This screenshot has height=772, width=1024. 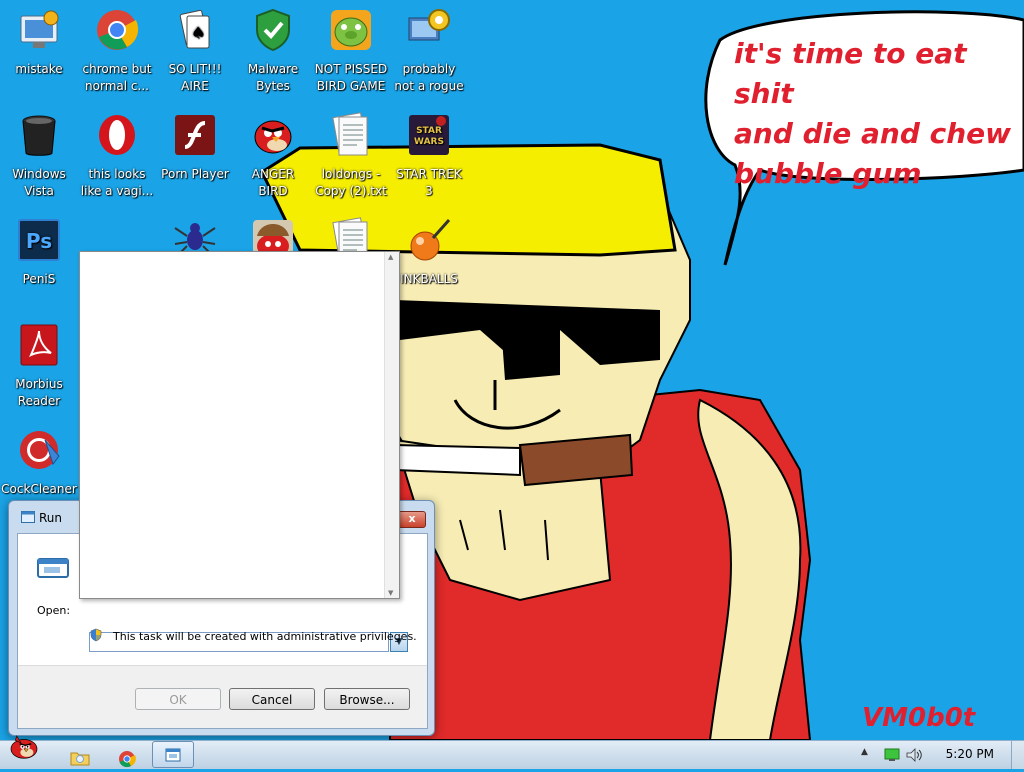 I want to click on desktop-icon-startrek: STAR WARS STAR TREK 3, so click(x=429, y=155).